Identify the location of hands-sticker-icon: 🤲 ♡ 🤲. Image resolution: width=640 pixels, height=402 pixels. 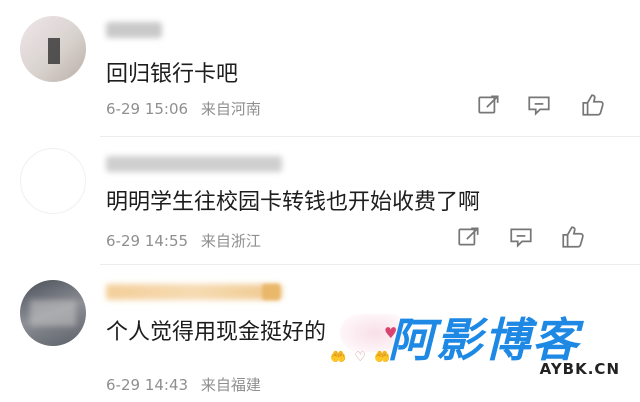
(361, 357).